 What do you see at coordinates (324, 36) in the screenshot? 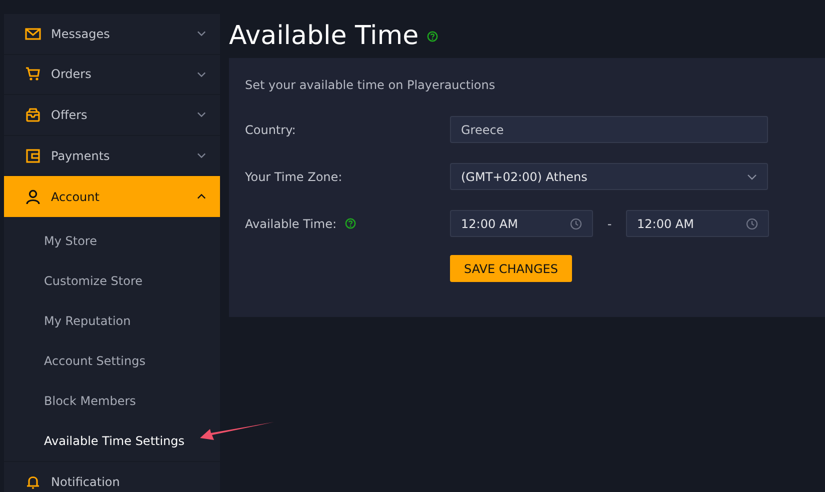
I see `page-title: Available Time` at bounding box center [324, 36].